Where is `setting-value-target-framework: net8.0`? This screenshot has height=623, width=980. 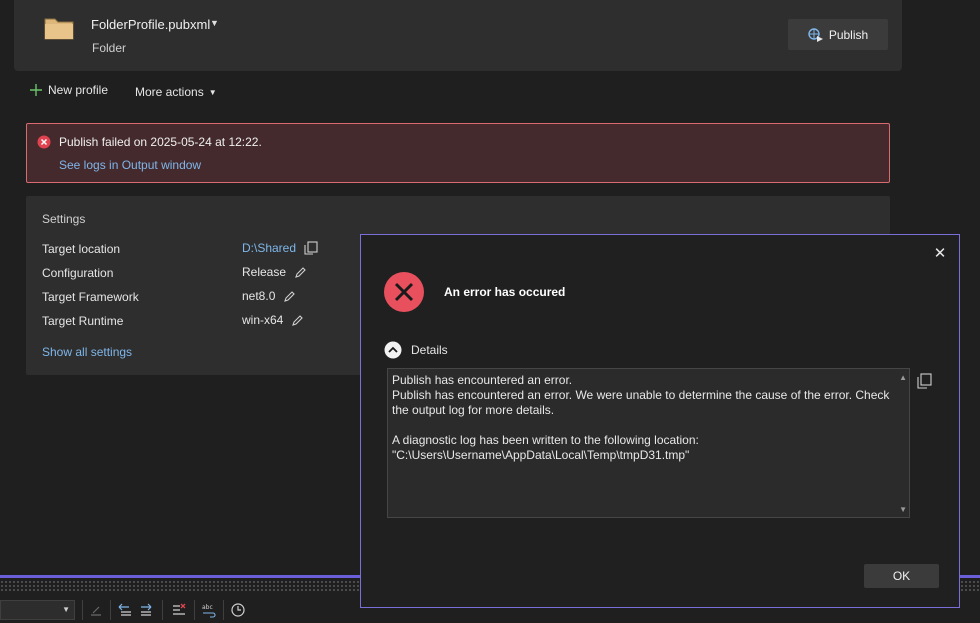 setting-value-target-framework: net8.0 is located at coordinates (269, 296).